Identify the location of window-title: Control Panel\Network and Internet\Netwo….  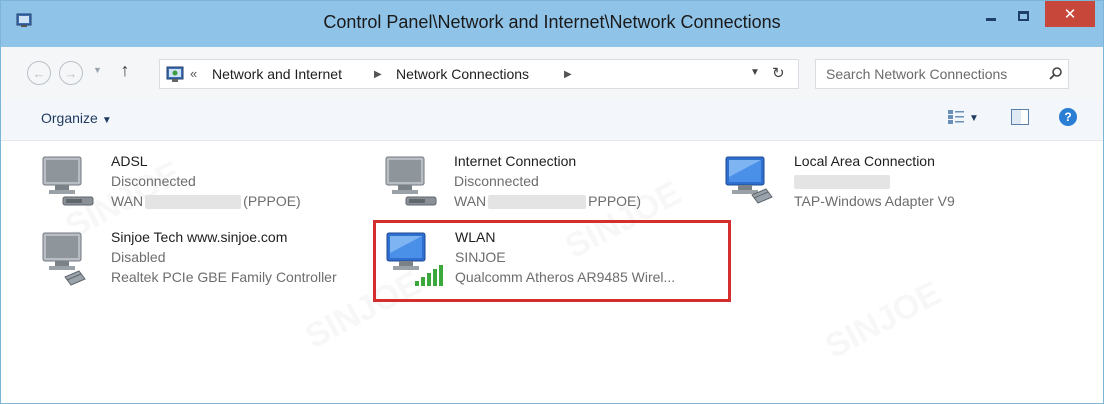
(552, 22).